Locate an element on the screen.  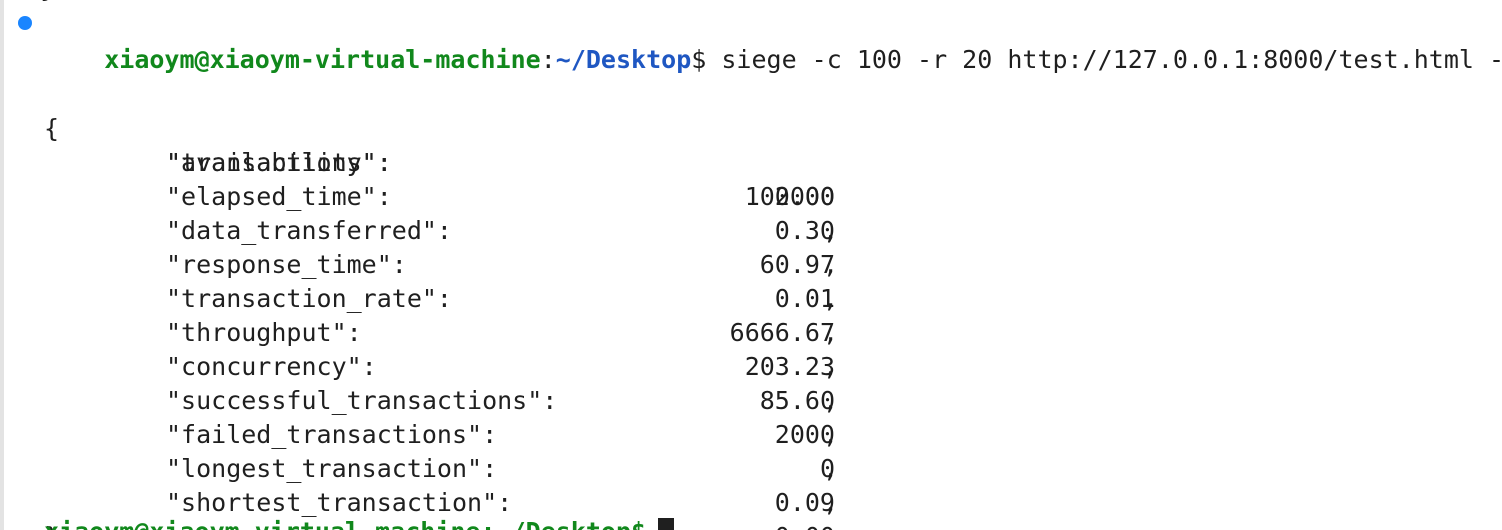
json-value: 6666.67 is located at coordinates (782, 332).